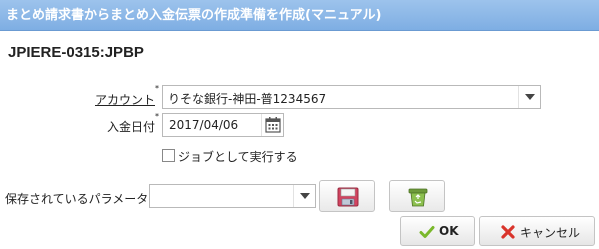 Image resolution: width=599 pixels, height=249 pixels. Describe the element at coordinates (427, 232) in the screenshot. I see `checkmark-icon` at that location.